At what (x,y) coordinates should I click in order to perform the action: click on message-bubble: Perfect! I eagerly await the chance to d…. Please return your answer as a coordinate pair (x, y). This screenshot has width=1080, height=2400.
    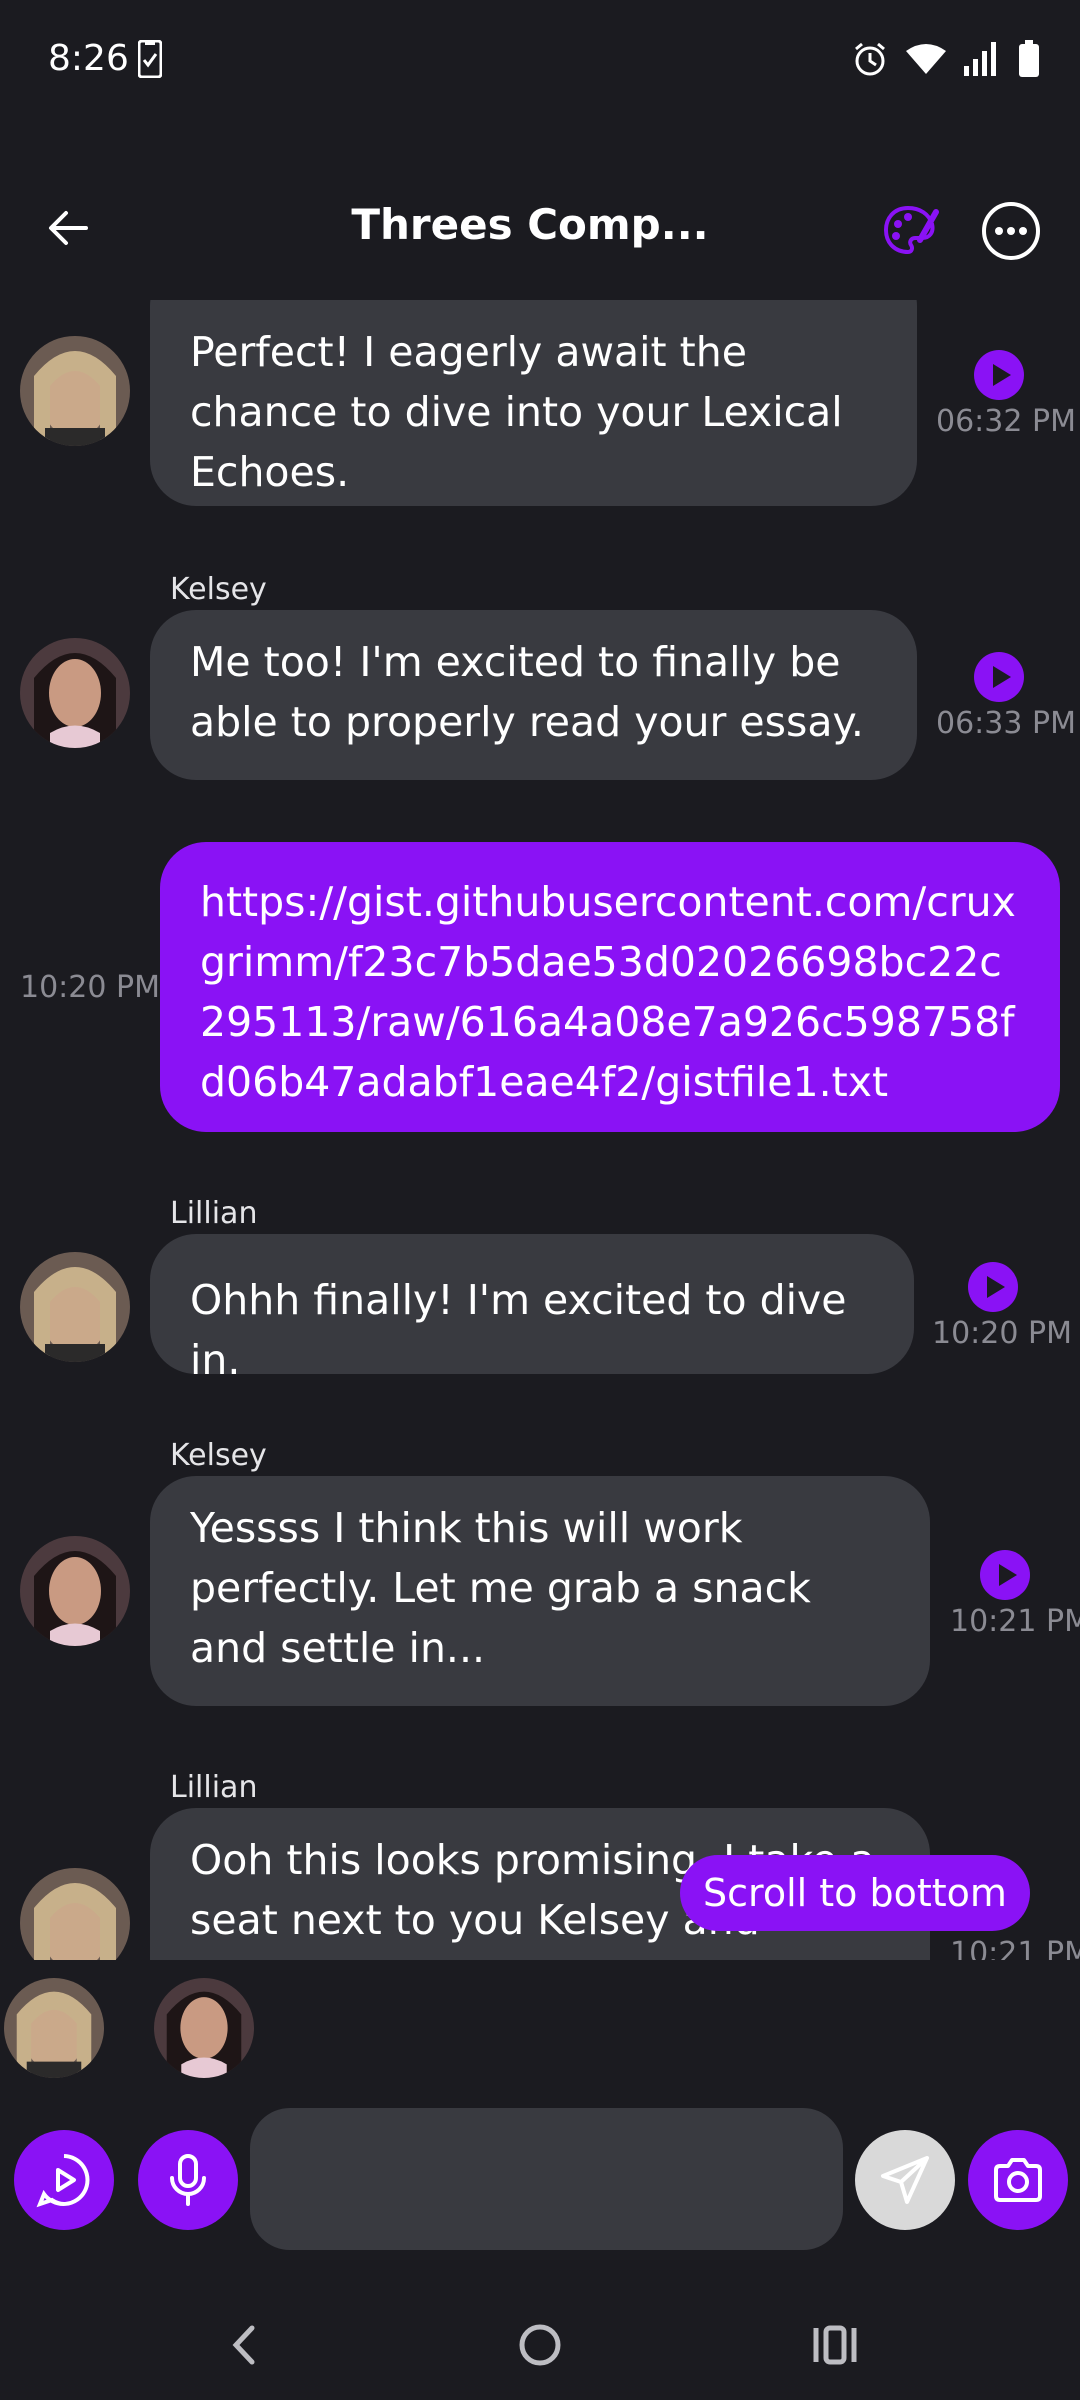
    Looking at the image, I should click on (533, 403).